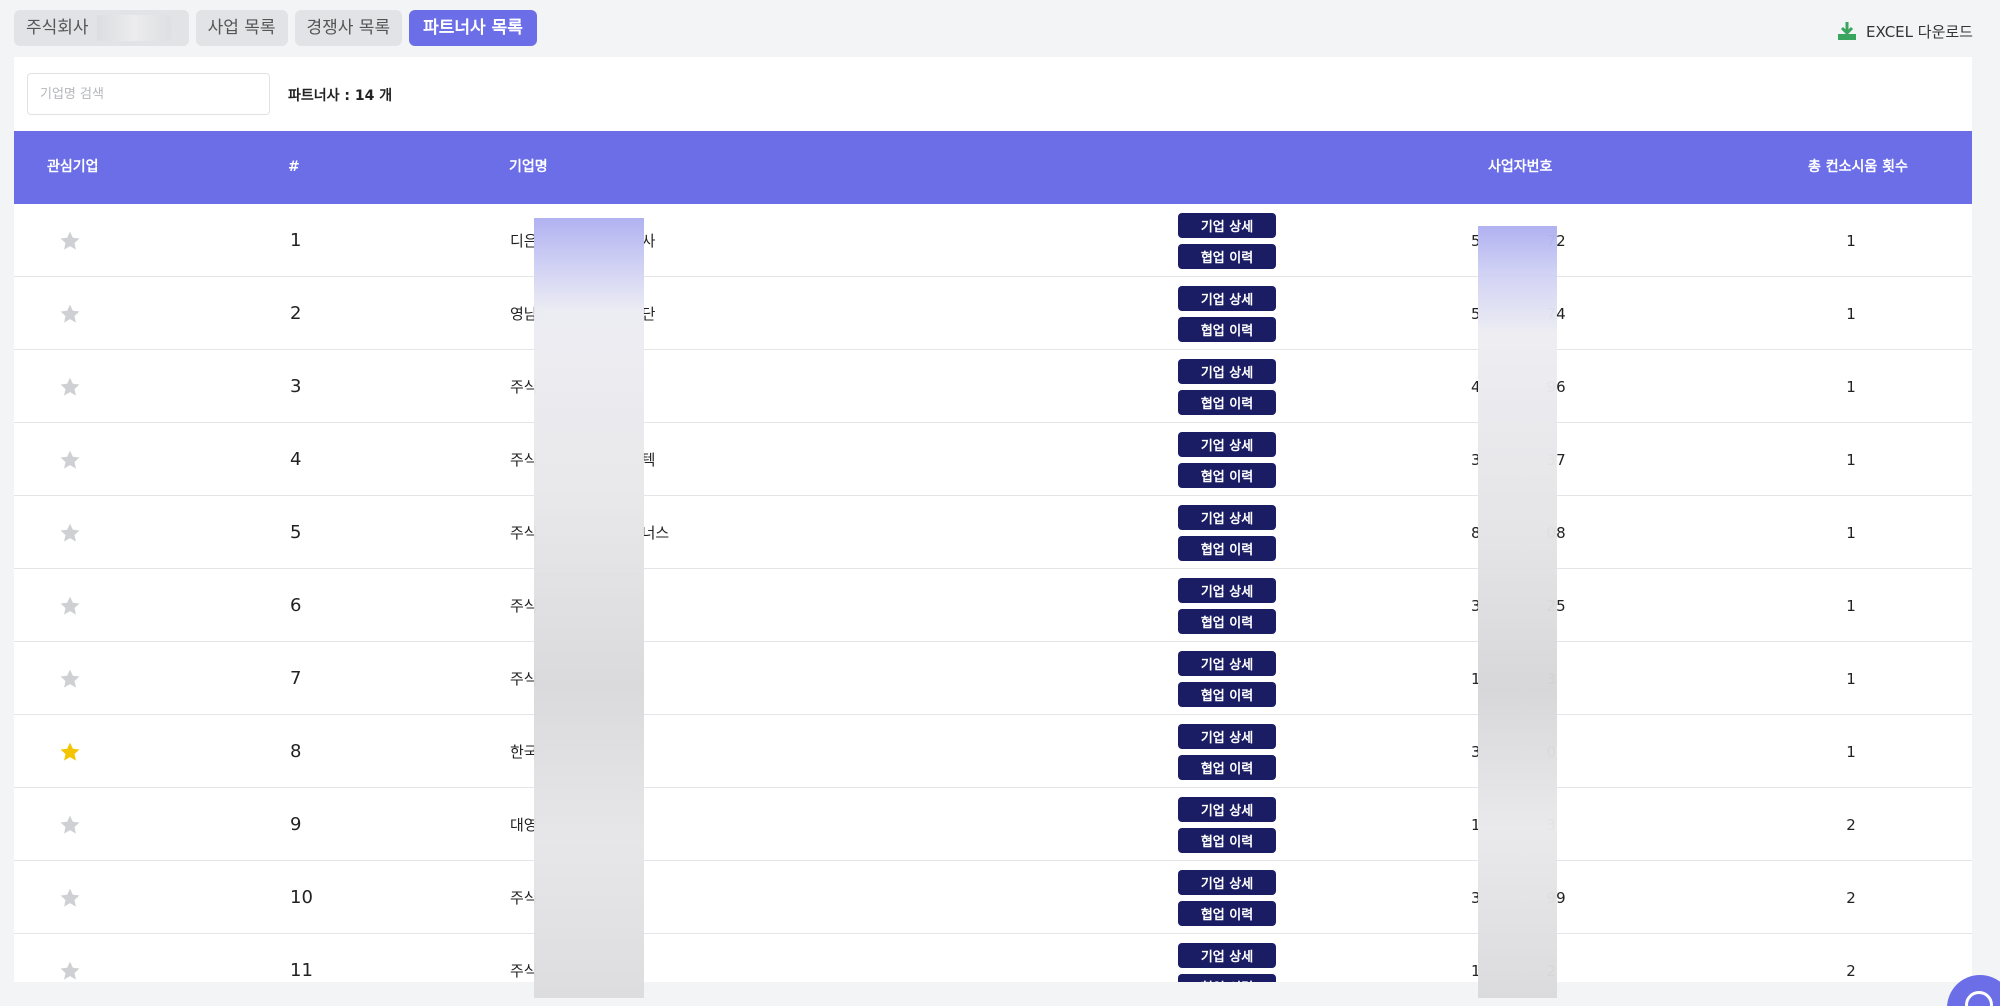 The image size is (2000, 1006). I want to click on company-name: 주식 너스, so click(589, 532).